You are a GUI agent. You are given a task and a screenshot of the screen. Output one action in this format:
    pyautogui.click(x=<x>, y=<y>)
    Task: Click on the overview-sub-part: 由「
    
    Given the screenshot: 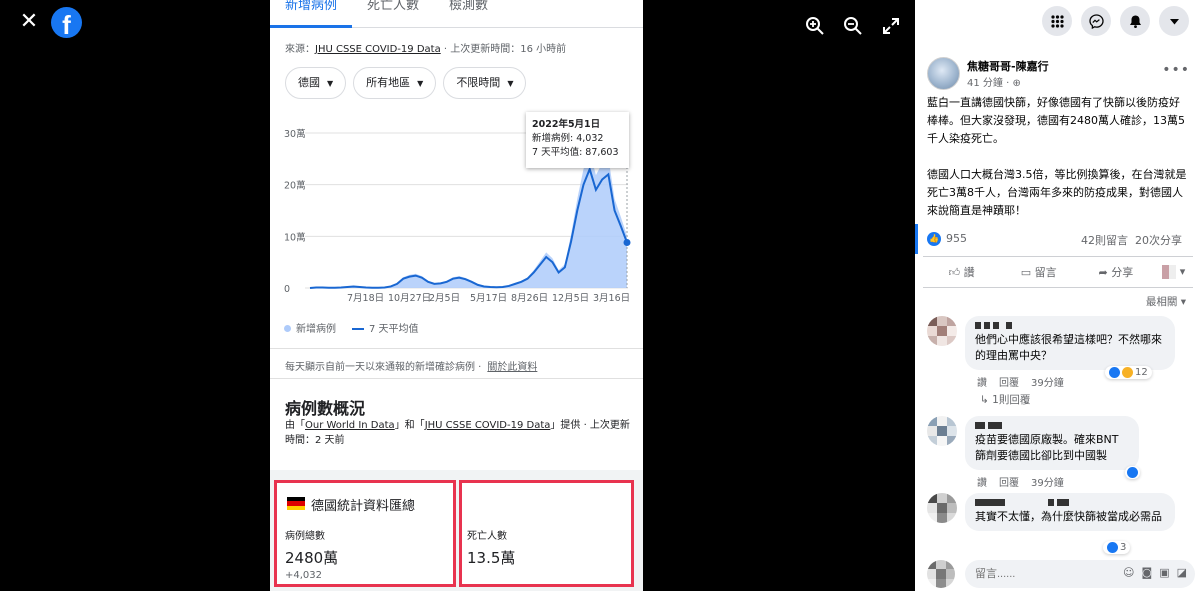 What is the action you would take?
    pyautogui.click(x=295, y=425)
    